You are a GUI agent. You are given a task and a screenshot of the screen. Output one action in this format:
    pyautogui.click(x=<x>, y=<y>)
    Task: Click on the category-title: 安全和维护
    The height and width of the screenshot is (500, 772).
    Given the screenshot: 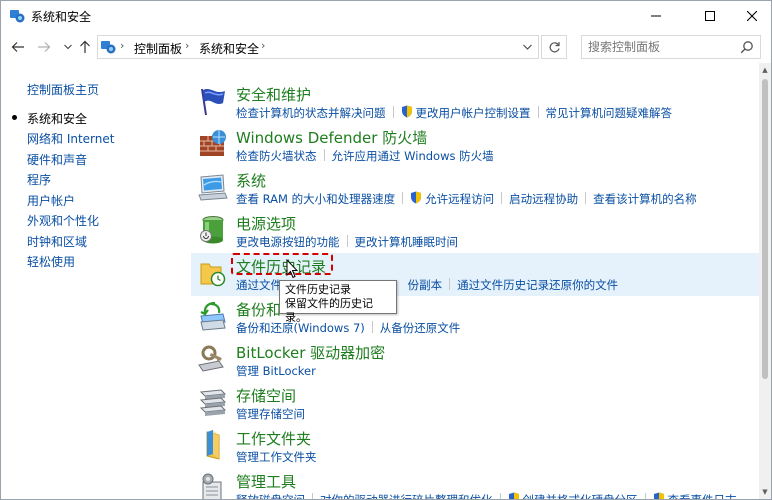 What is the action you would take?
    pyautogui.click(x=273, y=94)
    